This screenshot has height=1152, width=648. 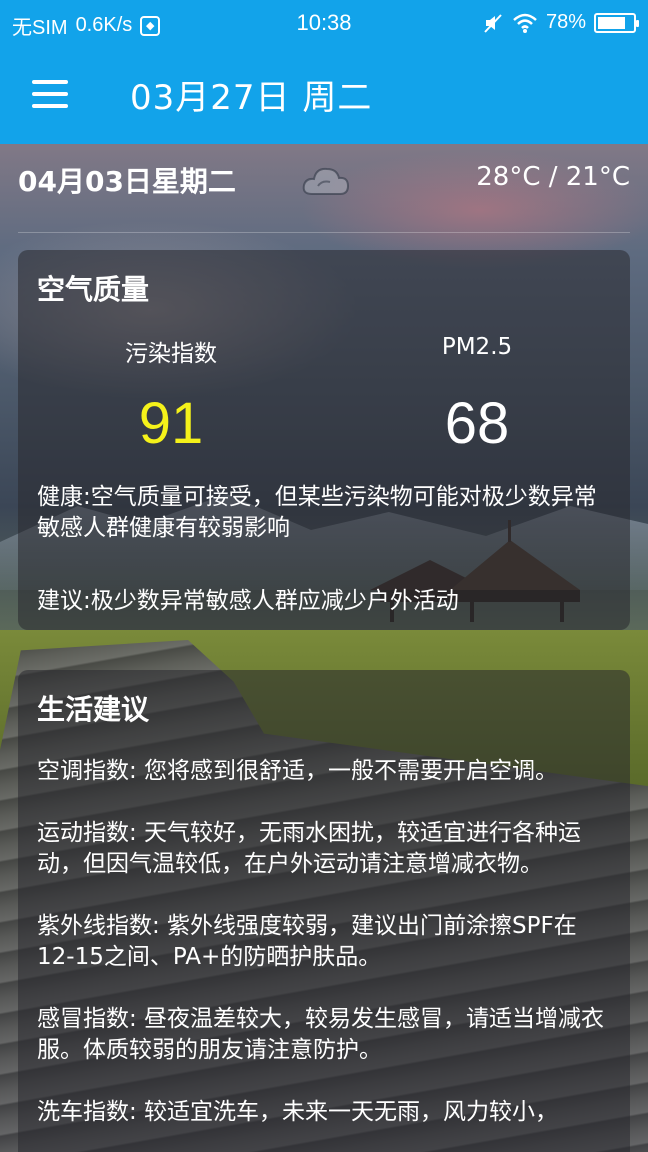 I want to click on temperature-range: 28°C / 21°C, so click(x=553, y=177).